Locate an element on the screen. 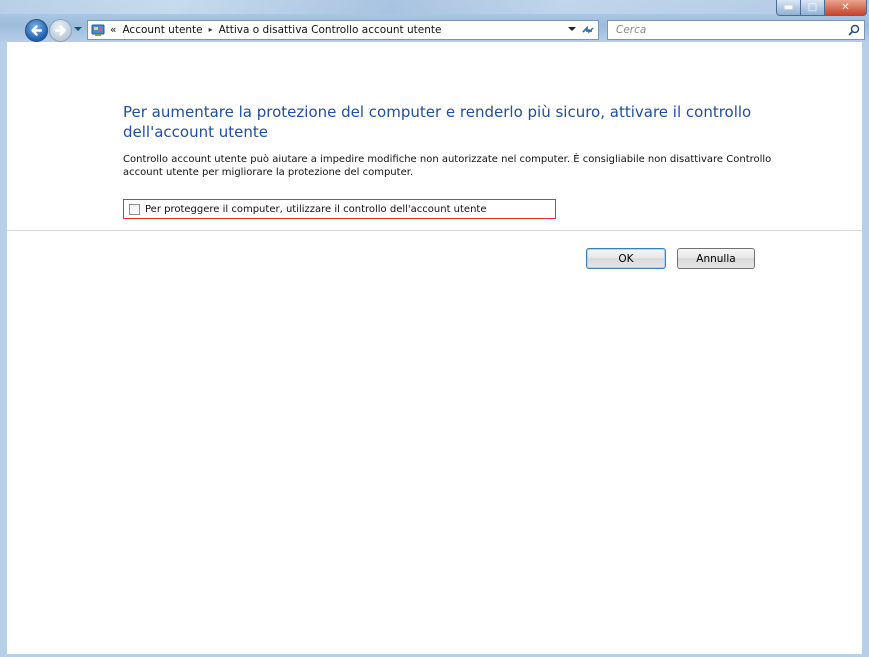  minimize-icon: ▬ is located at coordinates (788, 7).